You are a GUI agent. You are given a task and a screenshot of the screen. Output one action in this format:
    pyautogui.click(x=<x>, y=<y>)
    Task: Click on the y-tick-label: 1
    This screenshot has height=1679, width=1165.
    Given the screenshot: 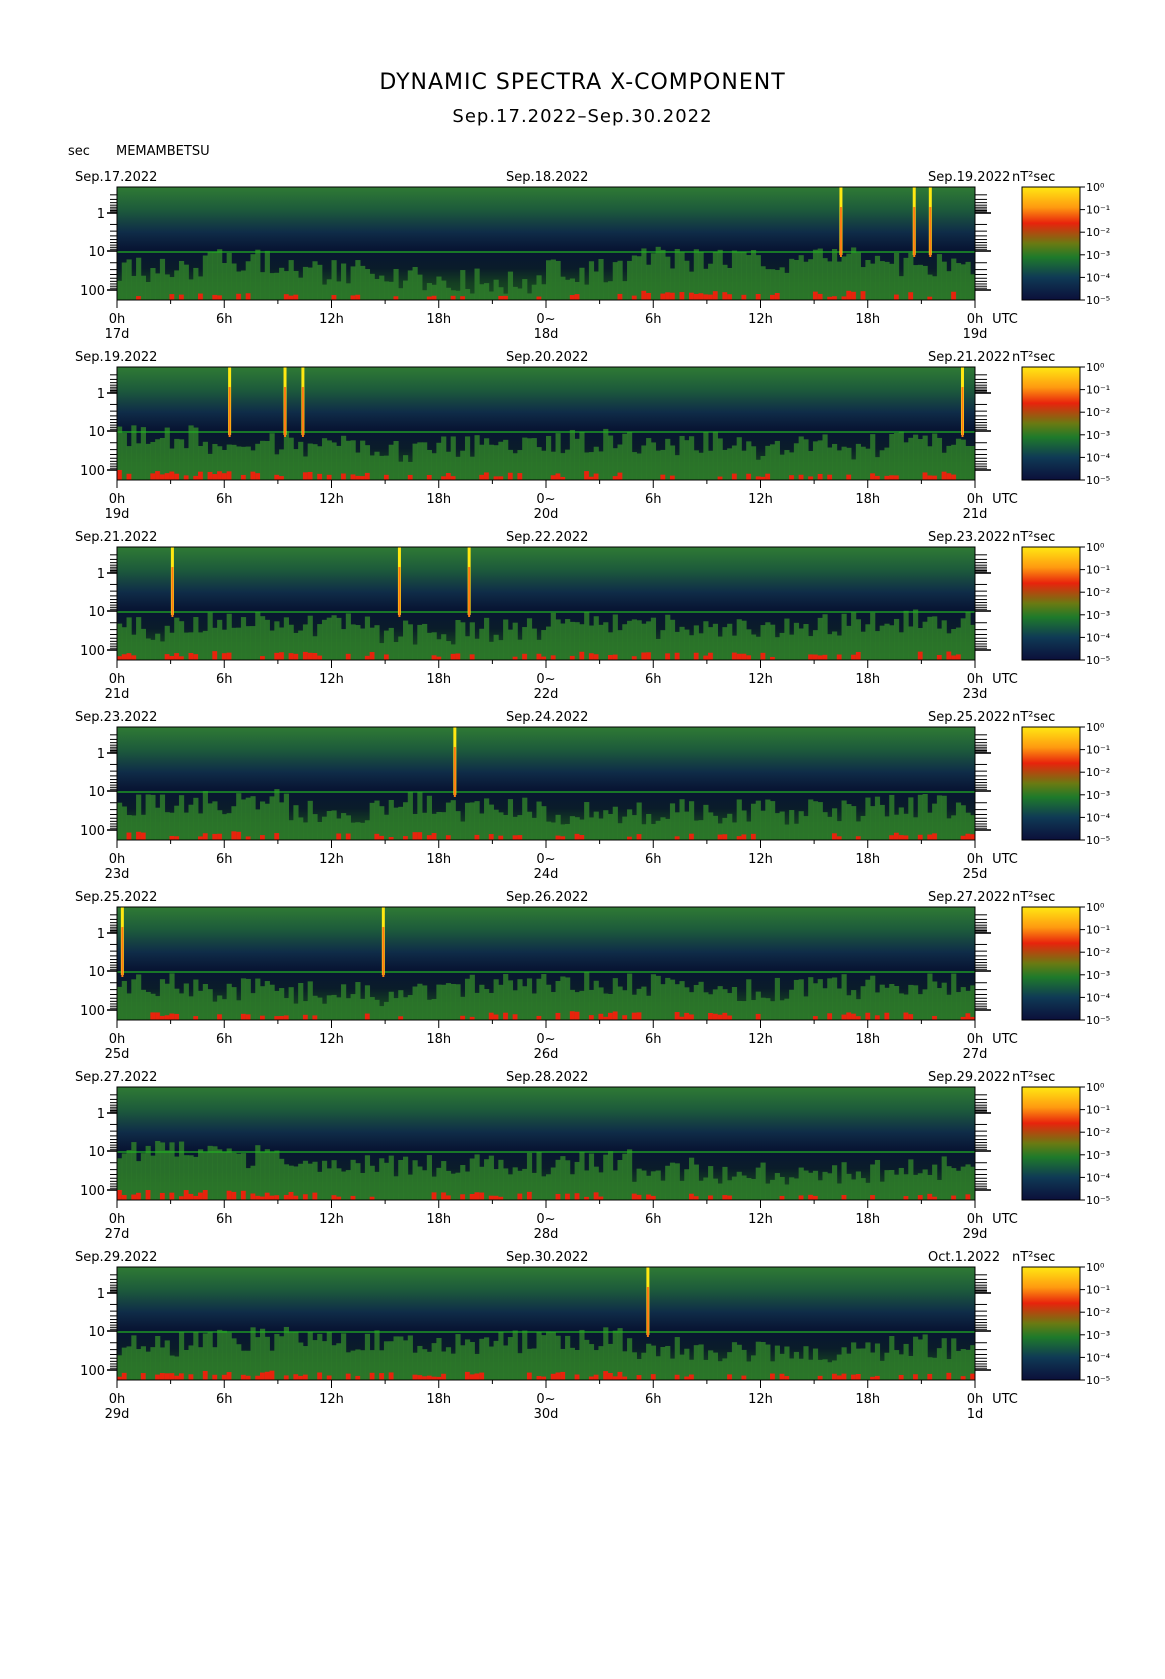 What is the action you would take?
    pyautogui.click(x=101, y=754)
    